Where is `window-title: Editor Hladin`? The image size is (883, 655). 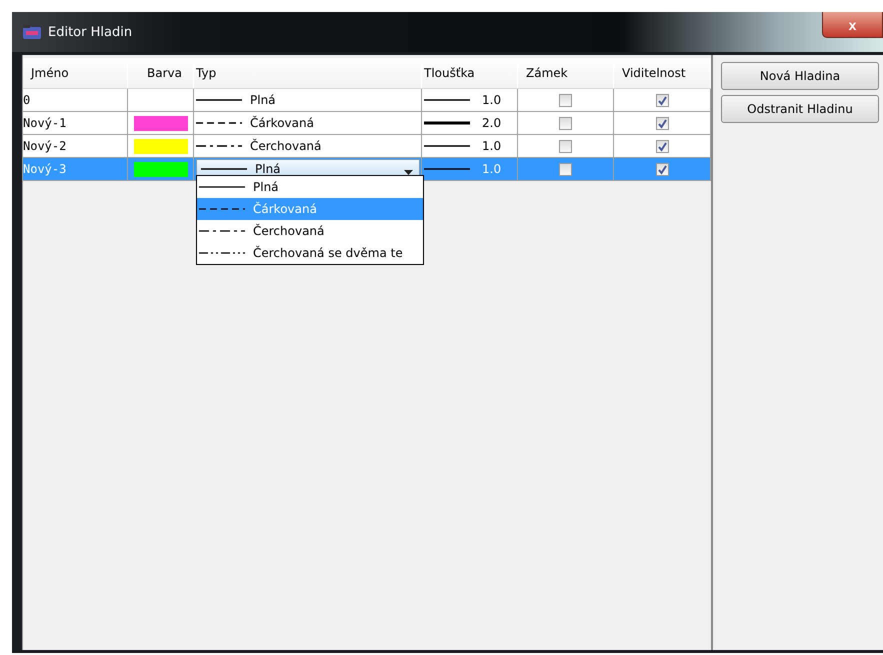
window-title: Editor Hladin is located at coordinates (90, 32).